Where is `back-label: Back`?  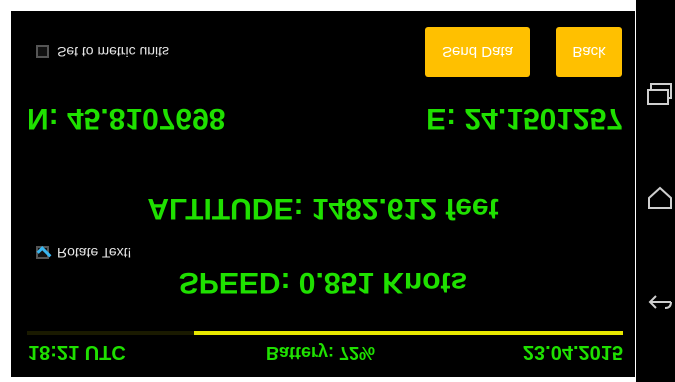
back-label: Back is located at coordinates (589, 52).